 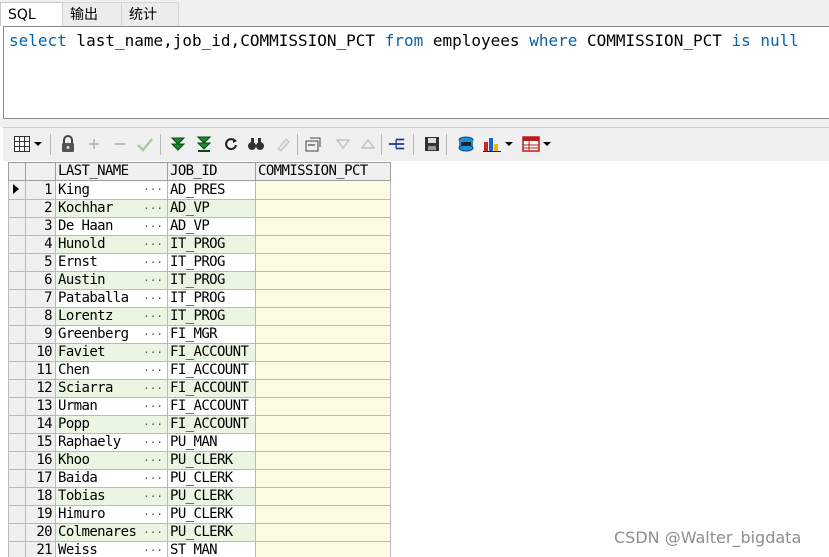 I want to click on post-check-icon, so click(x=145, y=144).